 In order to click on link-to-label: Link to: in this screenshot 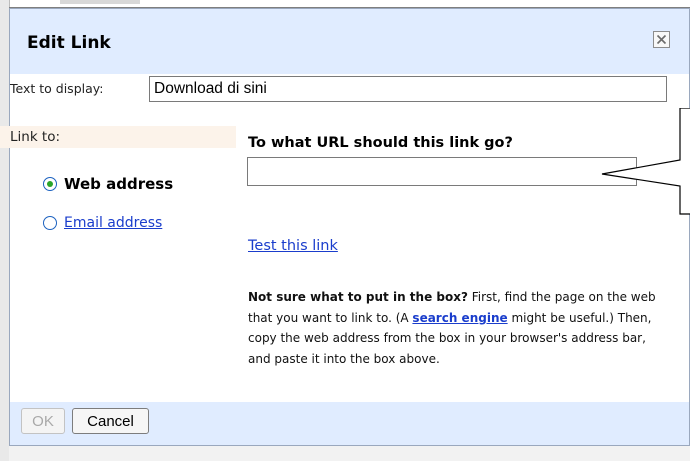, I will do `click(35, 137)`.